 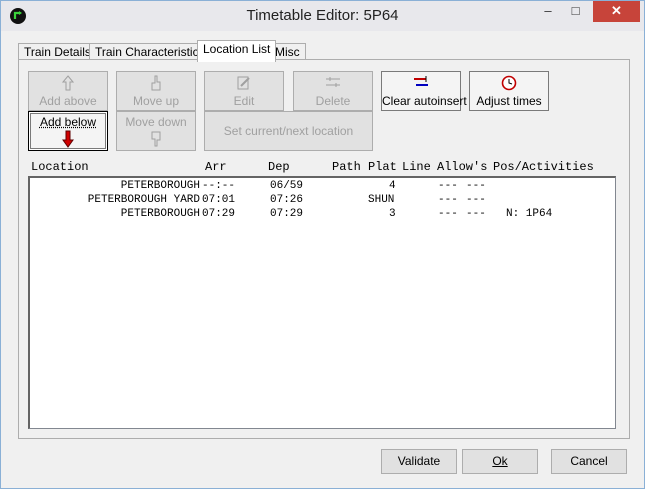 I want to click on validate-button: Validate, so click(x=419, y=461).